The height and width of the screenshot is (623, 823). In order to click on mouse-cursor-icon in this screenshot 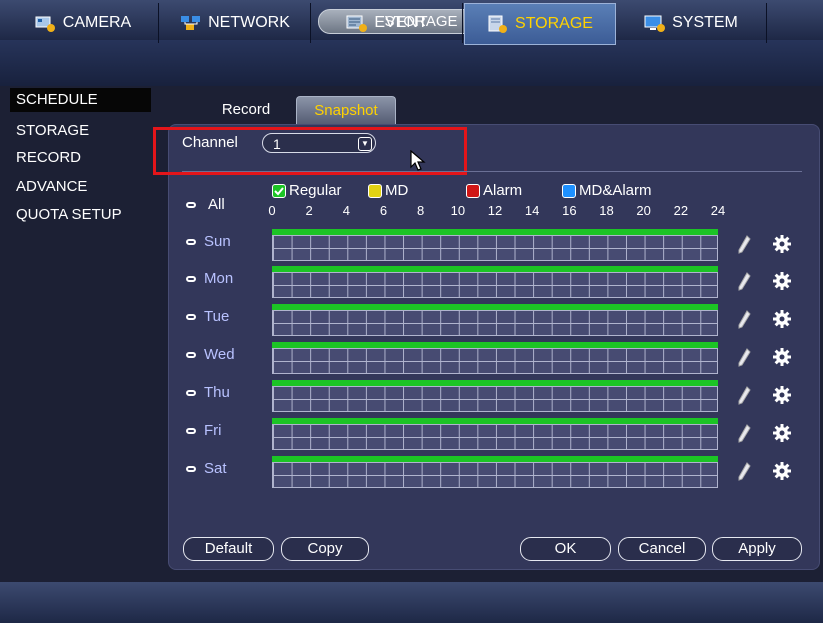, I will do `click(418, 160)`.